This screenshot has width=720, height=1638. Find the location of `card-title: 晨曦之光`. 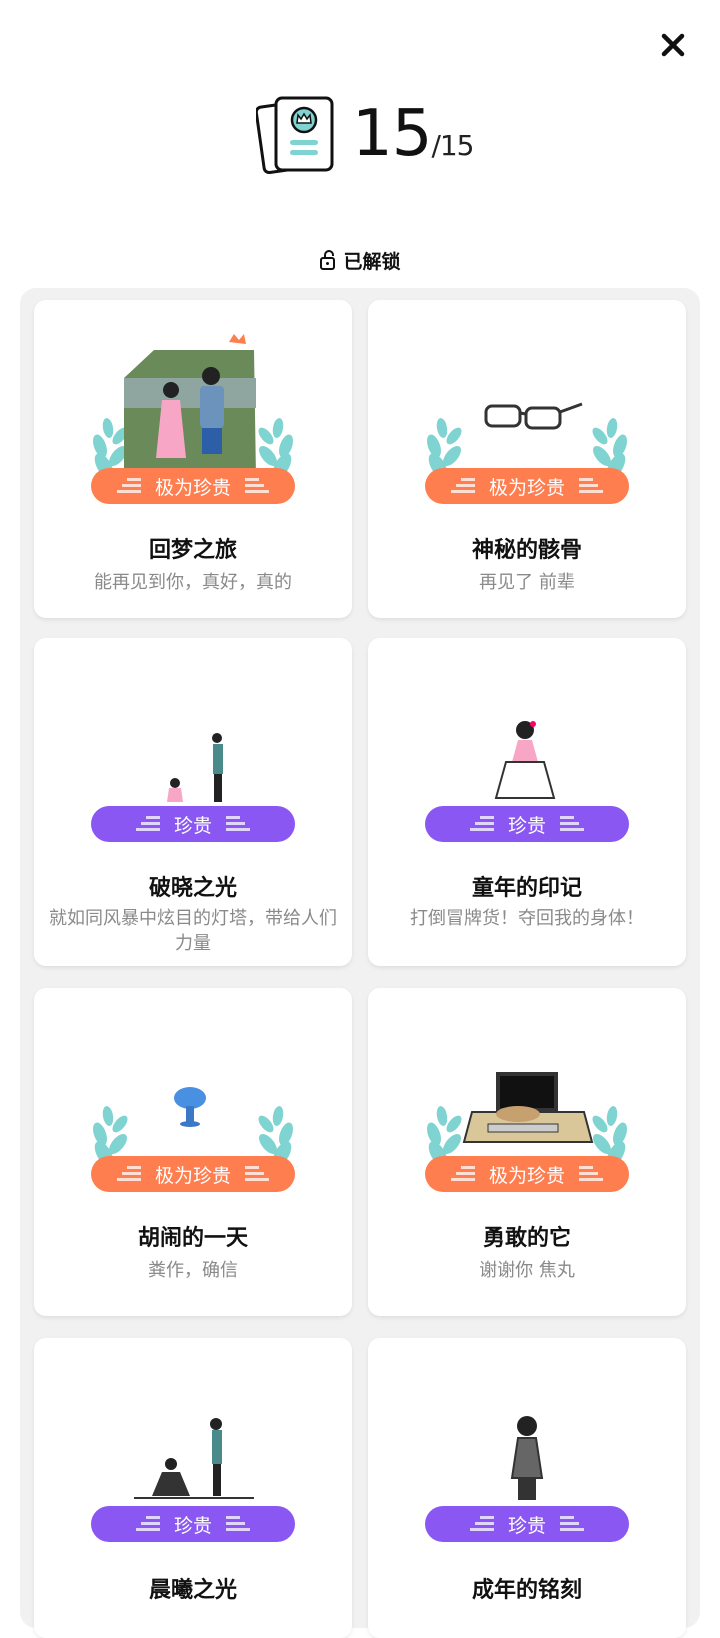

card-title: 晨曦之光 is located at coordinates (192, 1590).